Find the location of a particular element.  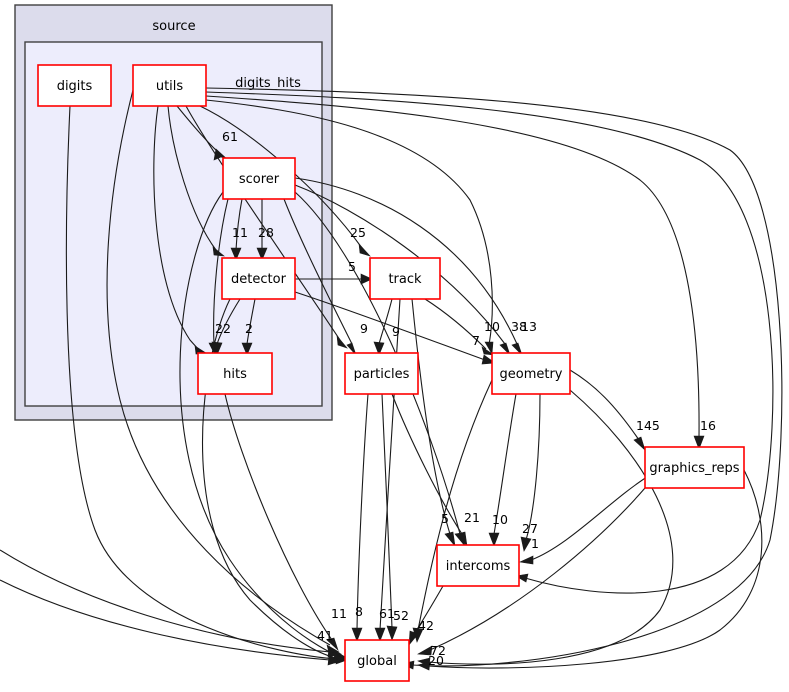

node-label-track: track is located at coordinates (405, 279).